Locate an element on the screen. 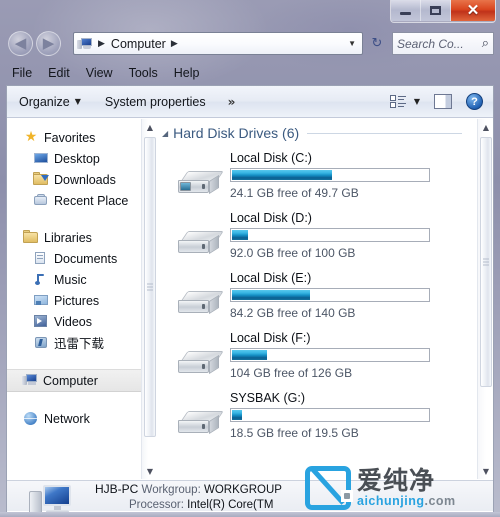  search-icon: ⌕ is located at coordinates (485, 43).